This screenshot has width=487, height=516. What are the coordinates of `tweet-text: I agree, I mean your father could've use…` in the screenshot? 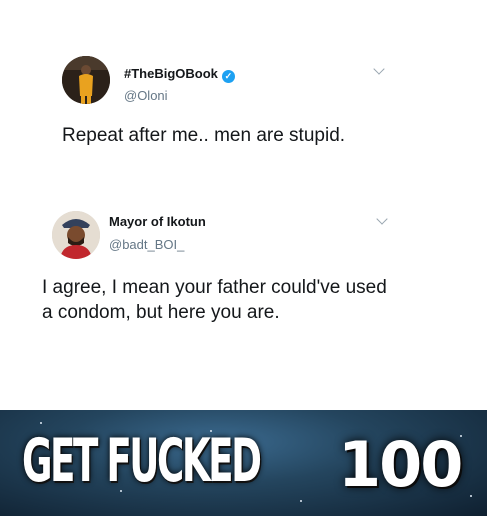 It's located at (214, 300).